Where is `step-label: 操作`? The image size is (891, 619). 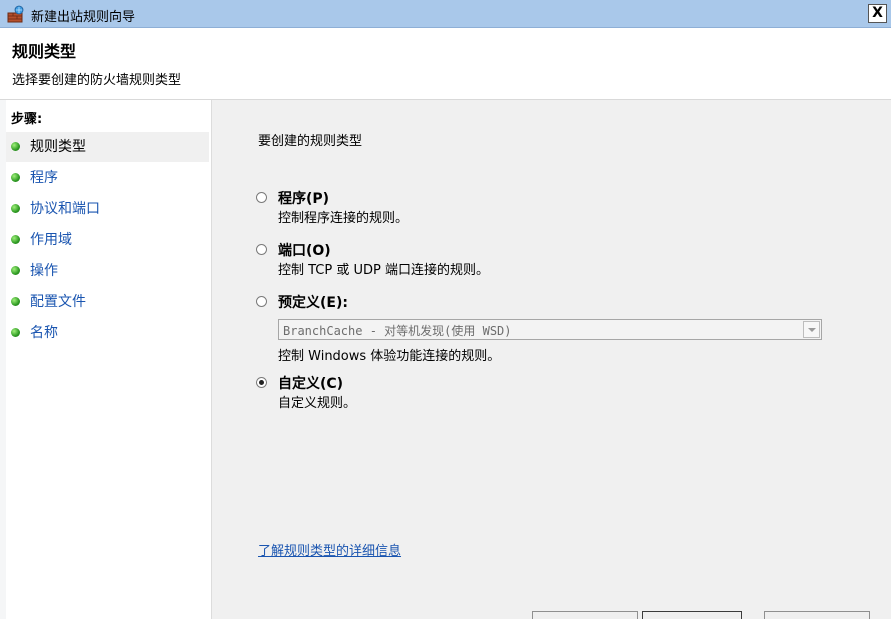
step-label: 操作 is located at coordinates (44, 271).